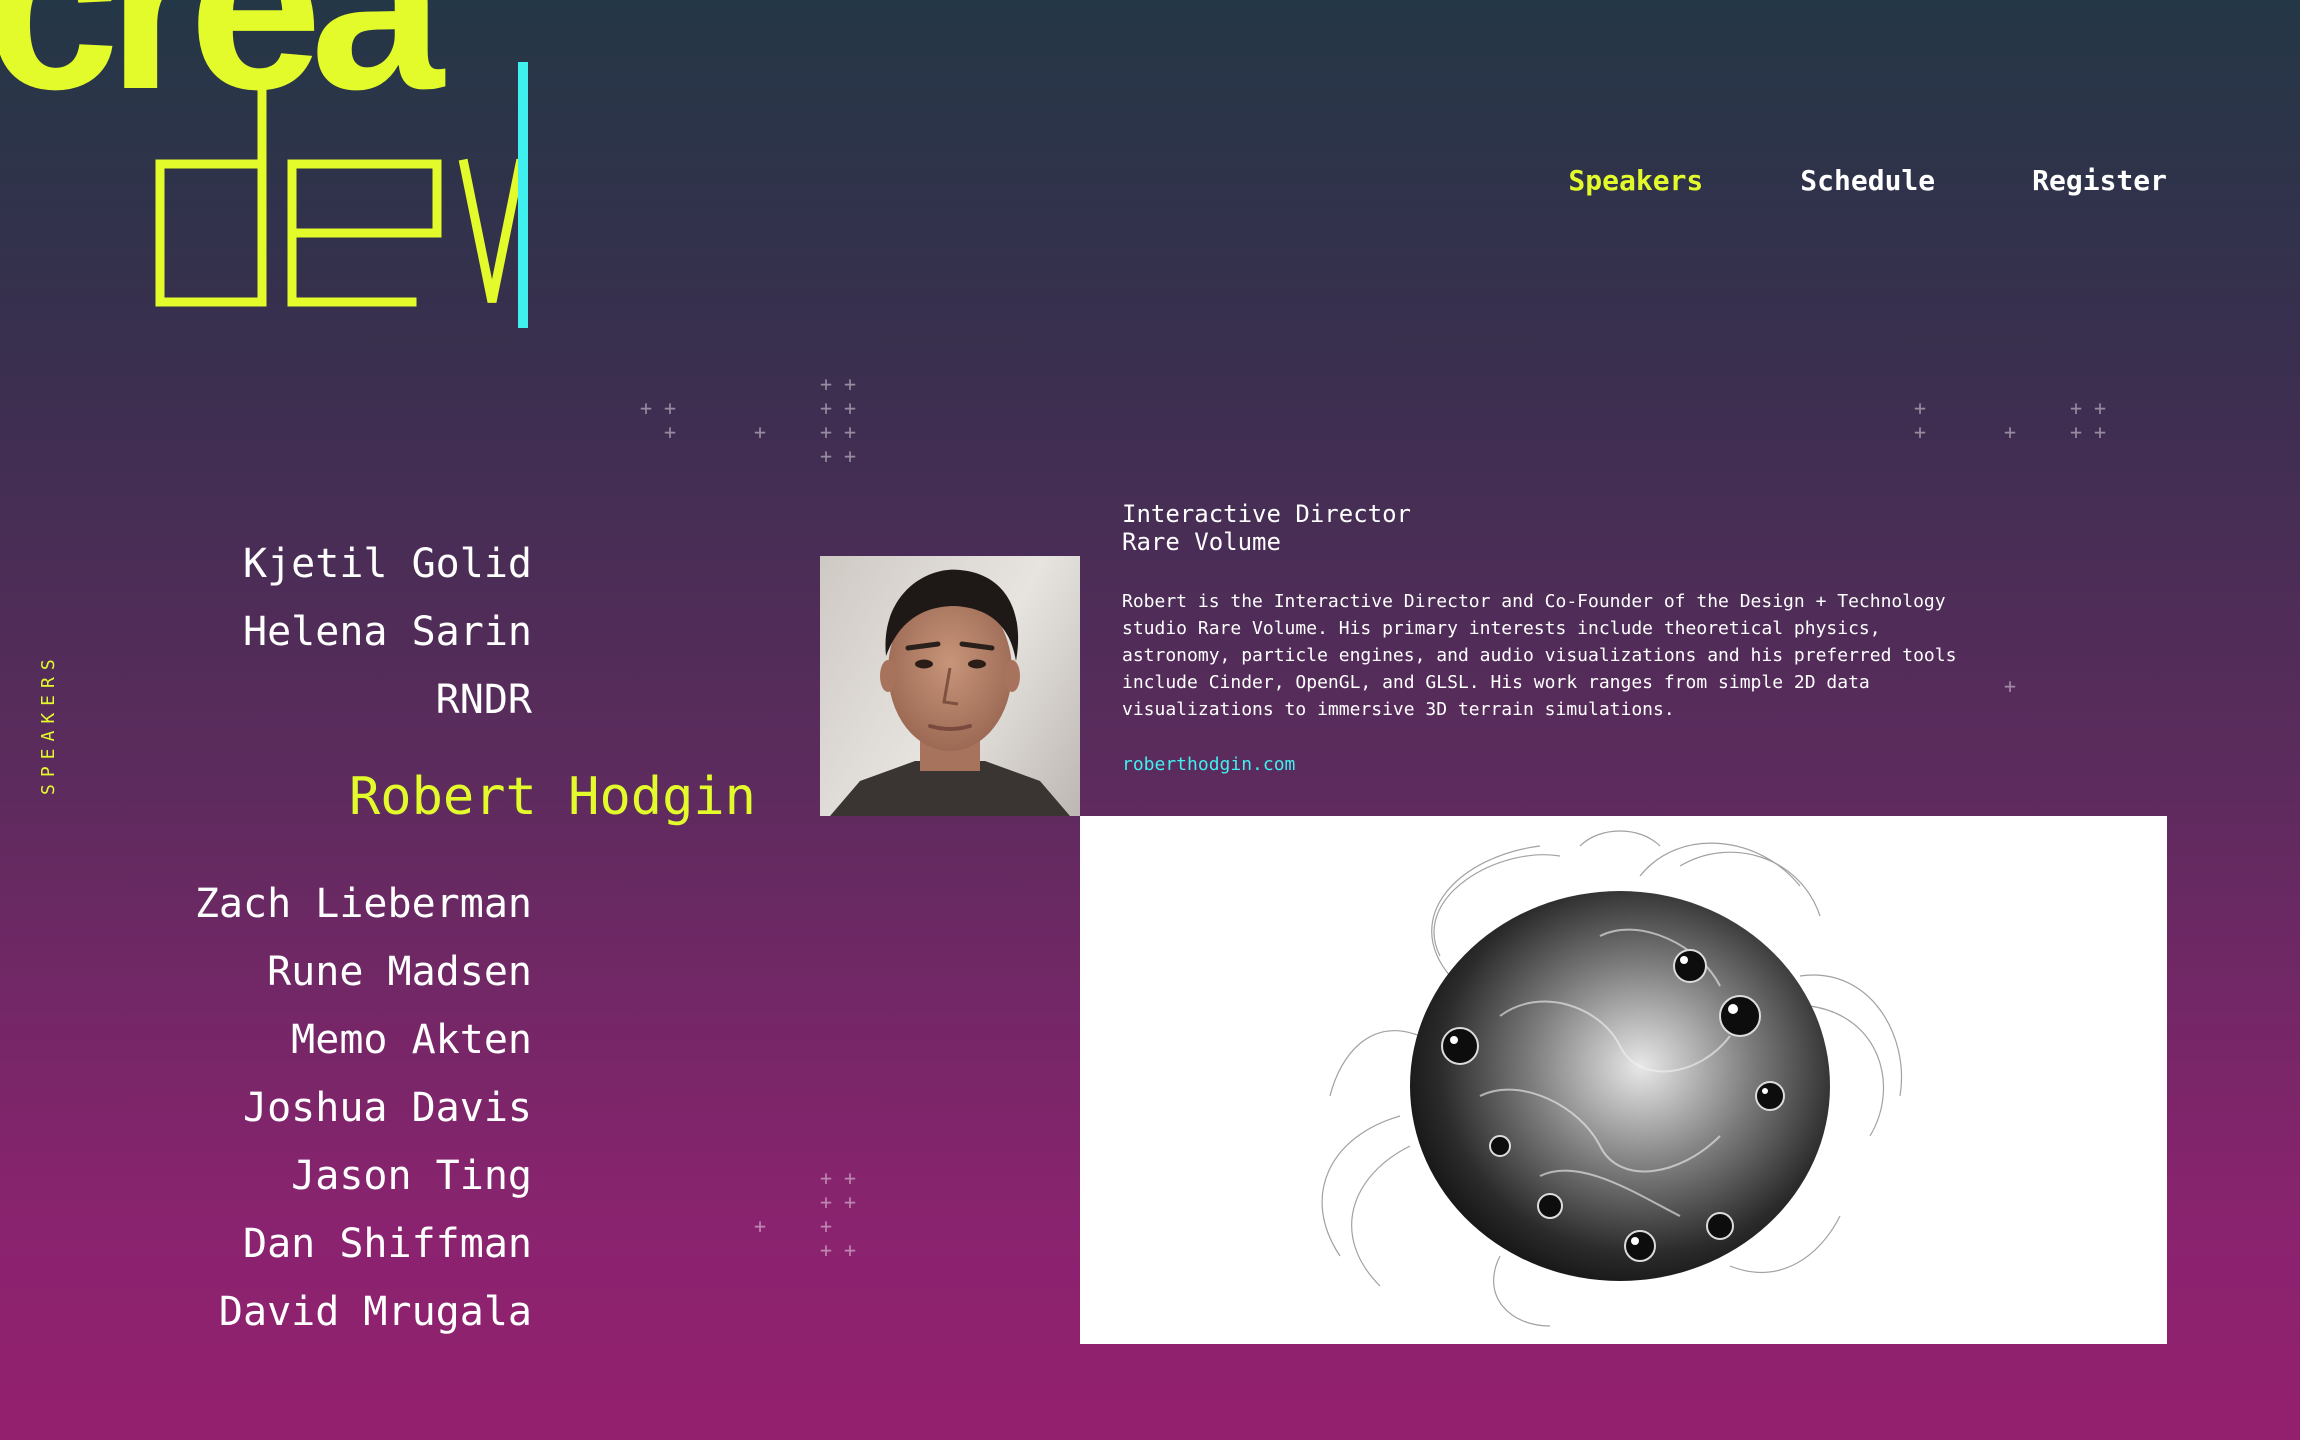 The height and width of the screenshot is (1440, 2300). I want to click on section-label-speakers: SPEAKERS, so click(48, 723).